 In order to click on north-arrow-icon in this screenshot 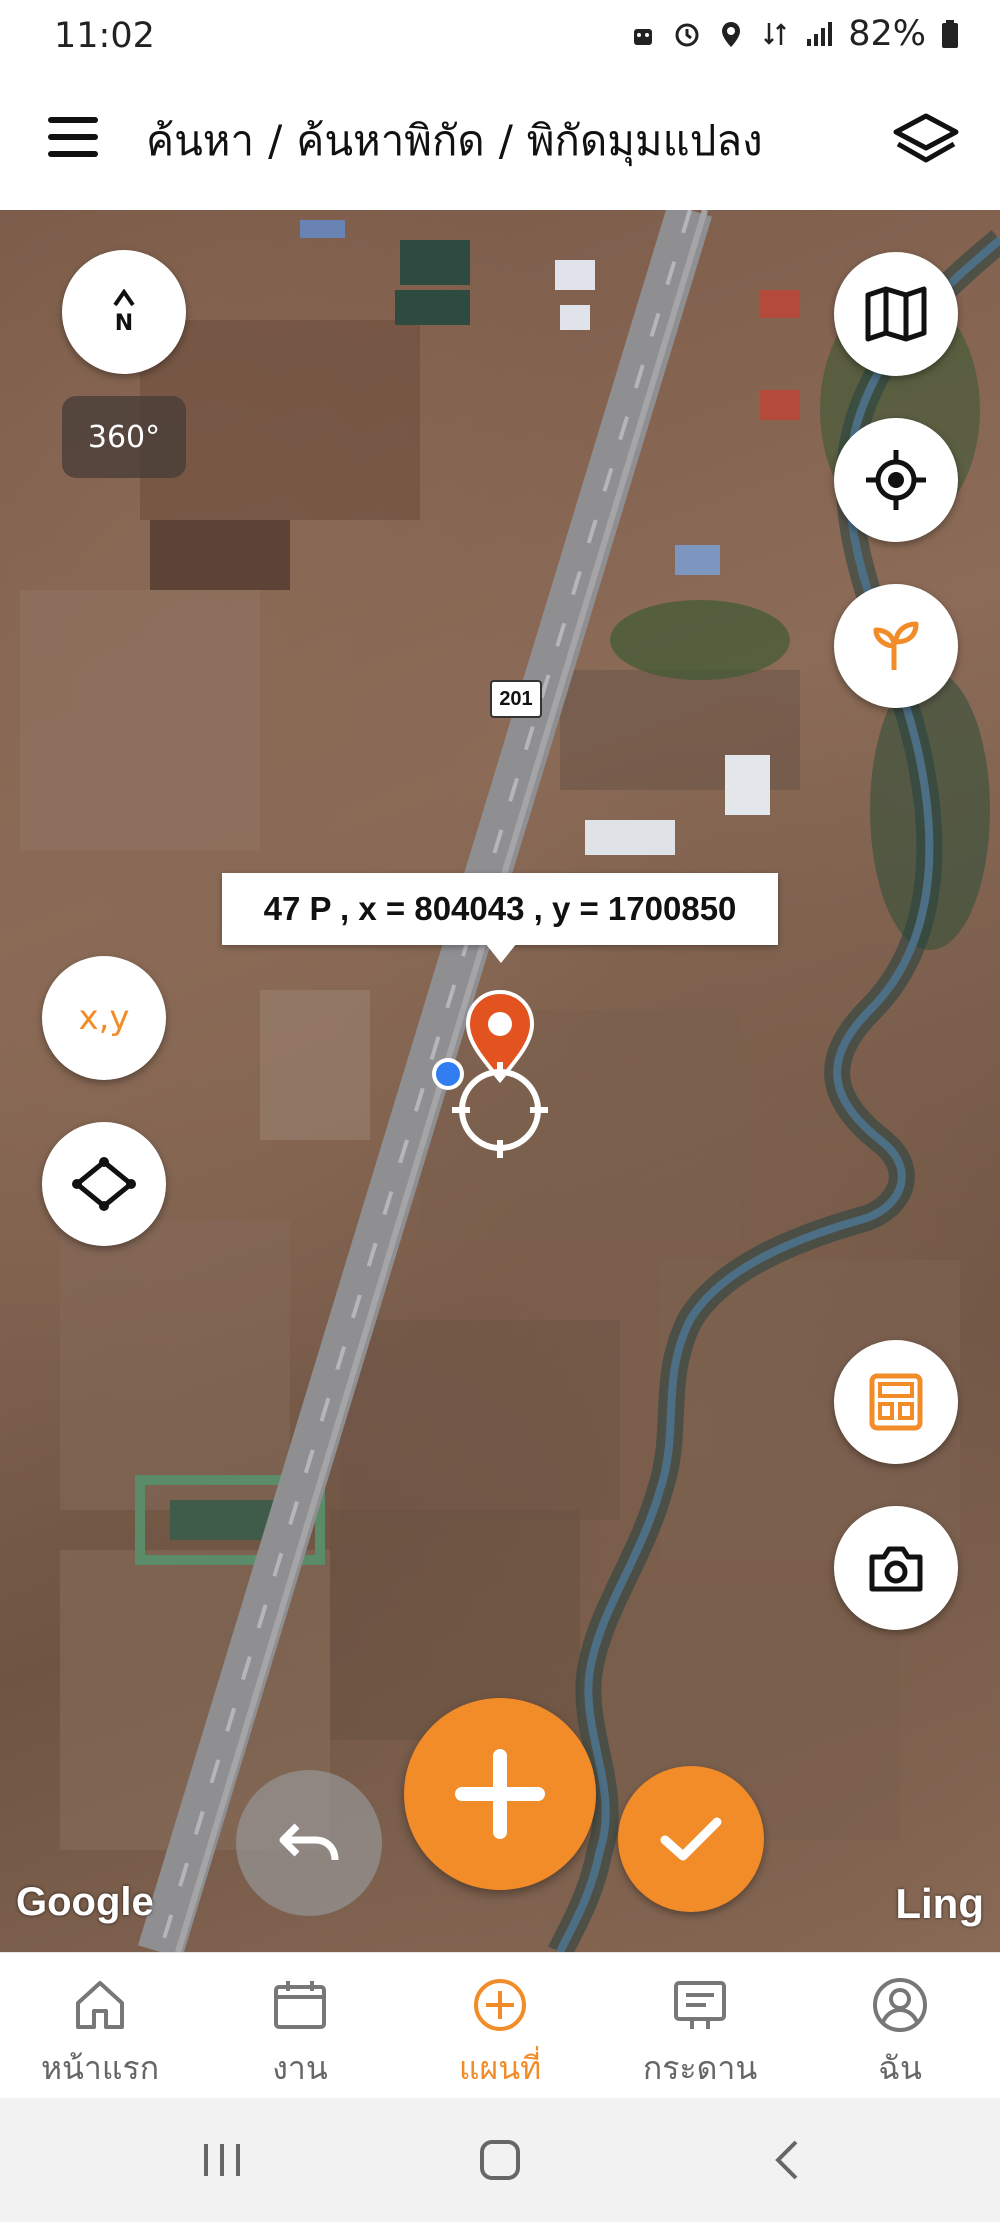, I will do `click(124, 298)`.